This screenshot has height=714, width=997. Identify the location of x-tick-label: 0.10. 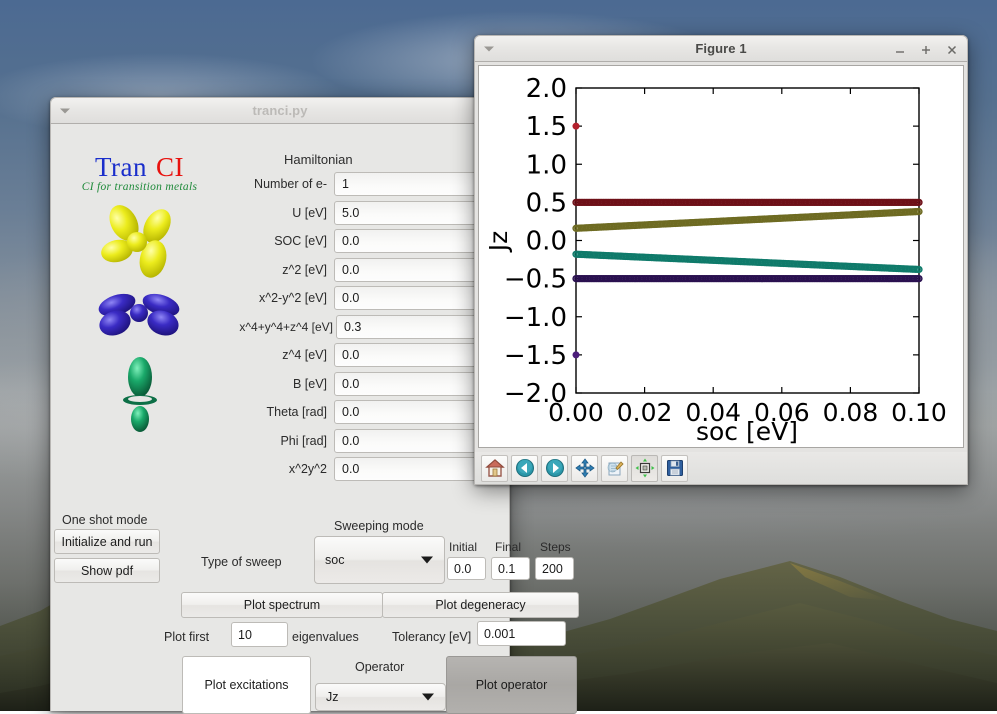
(919, 412).